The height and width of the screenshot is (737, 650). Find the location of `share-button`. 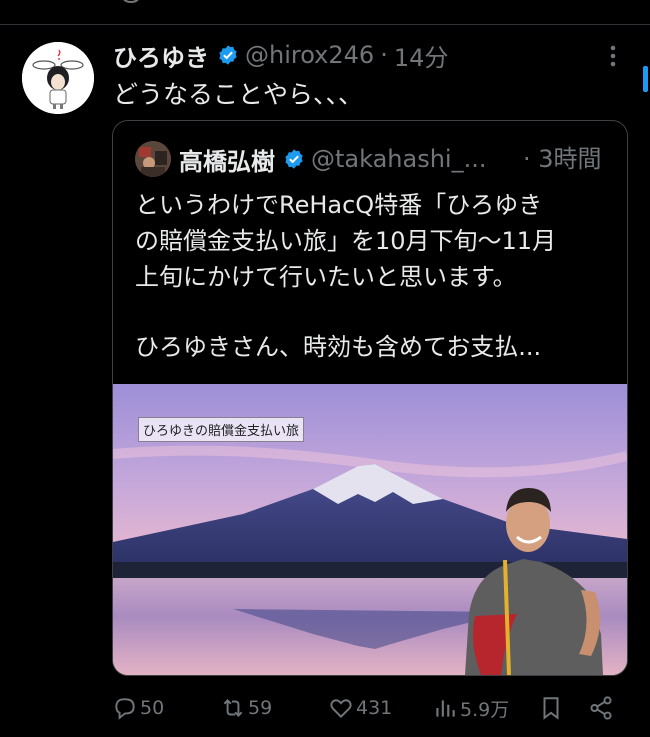

share-button is located at coordinates (602, 708).